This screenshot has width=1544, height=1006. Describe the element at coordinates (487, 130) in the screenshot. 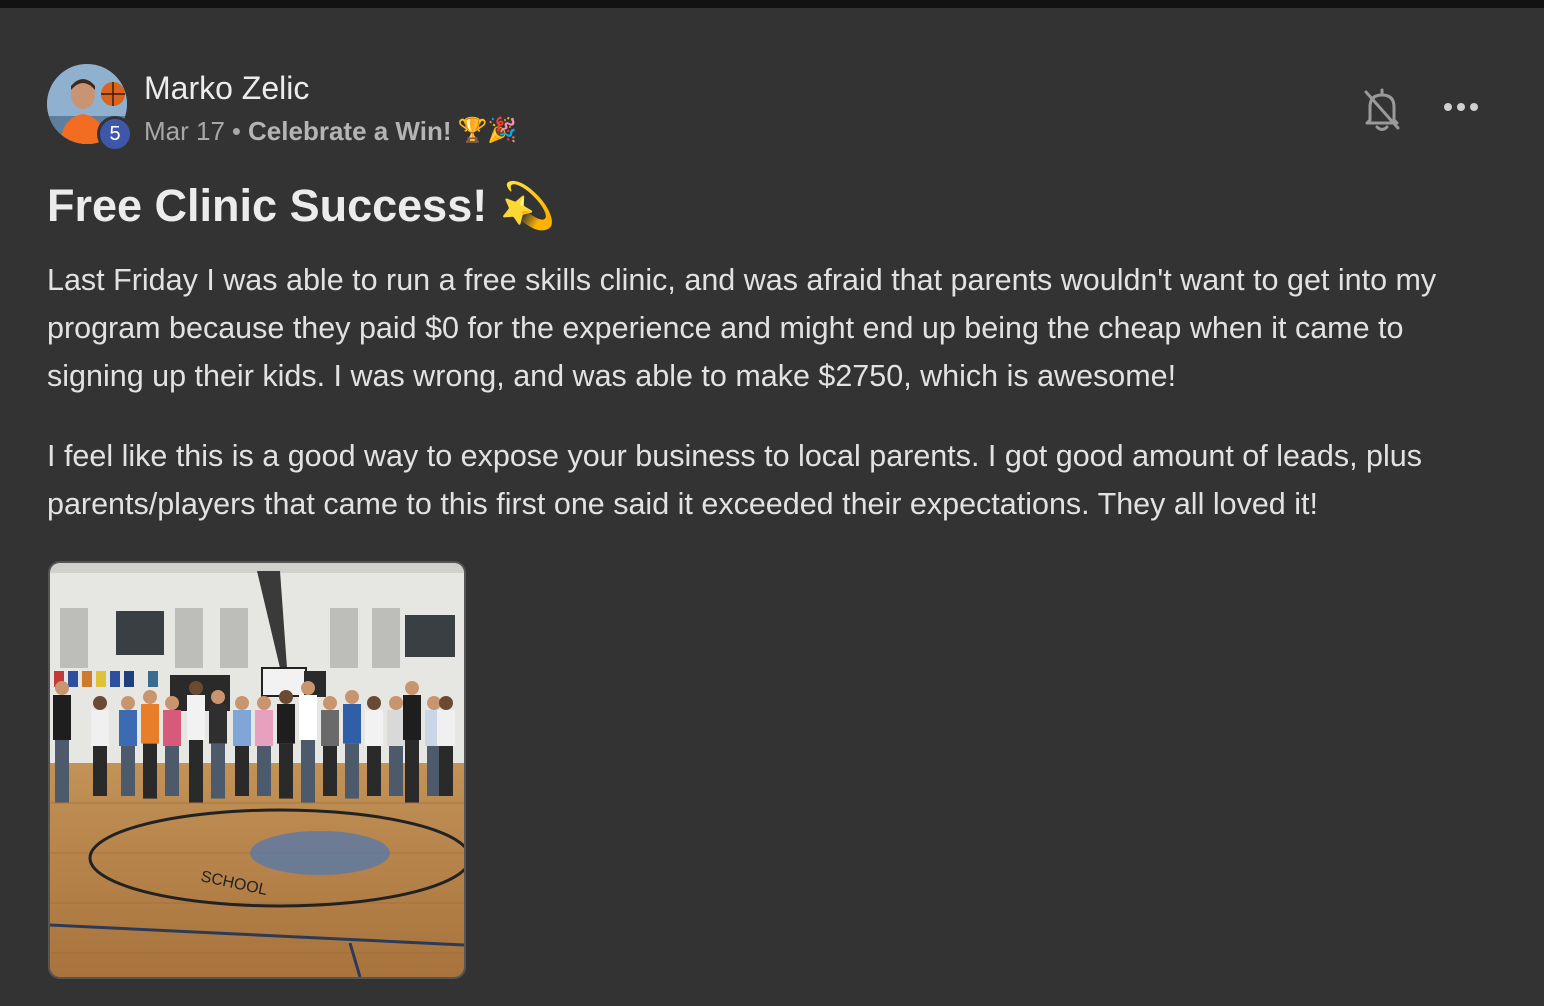

I see `category-emoji: 🏆🎉` at that location.